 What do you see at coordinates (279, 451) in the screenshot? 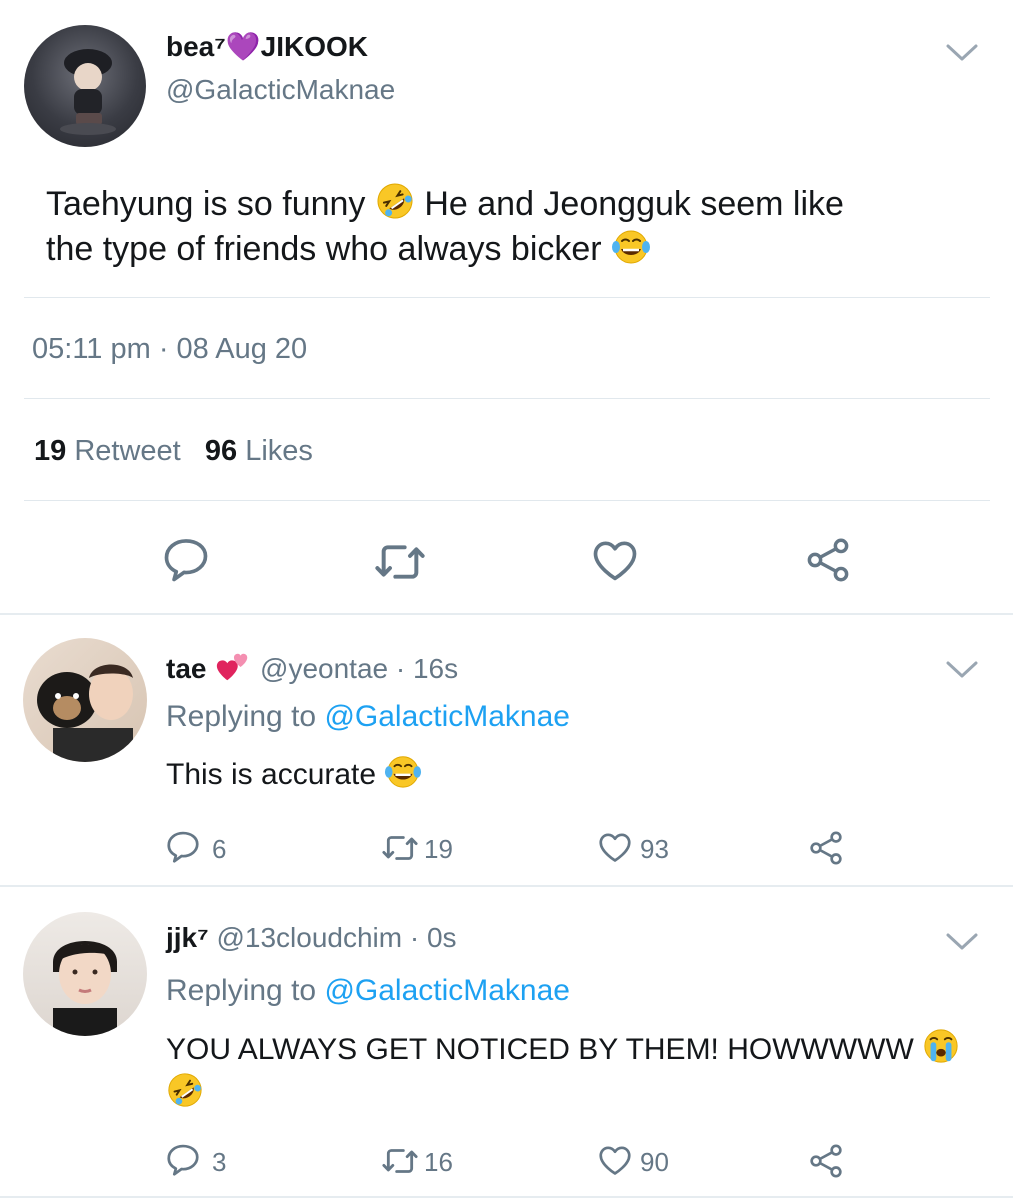
I see `likes-label: Likes` at bounding box center [279, 451].